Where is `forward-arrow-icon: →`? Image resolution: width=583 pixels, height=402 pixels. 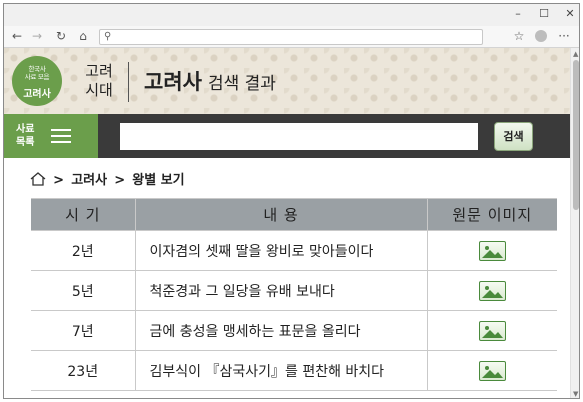 forward-arrow-icon: → is located at coordinates (37, 36).